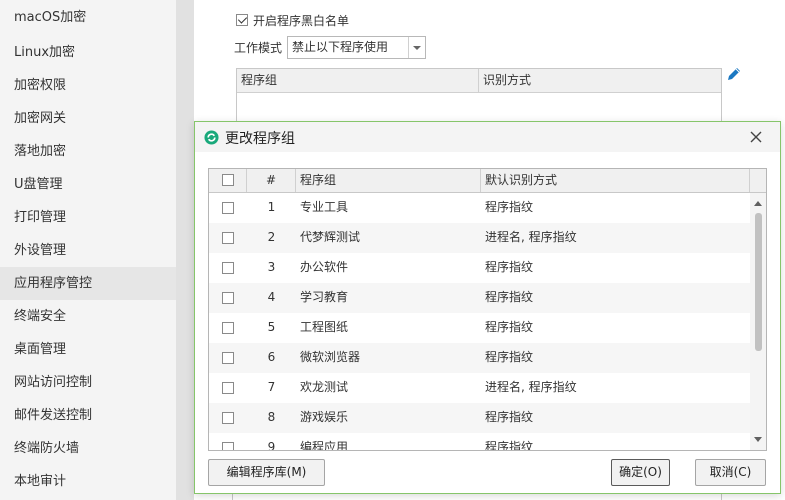  What do you see at coordinates (271, 387) in the screenshot?
I see `row-number: 7` at bounding box center [271, 387].